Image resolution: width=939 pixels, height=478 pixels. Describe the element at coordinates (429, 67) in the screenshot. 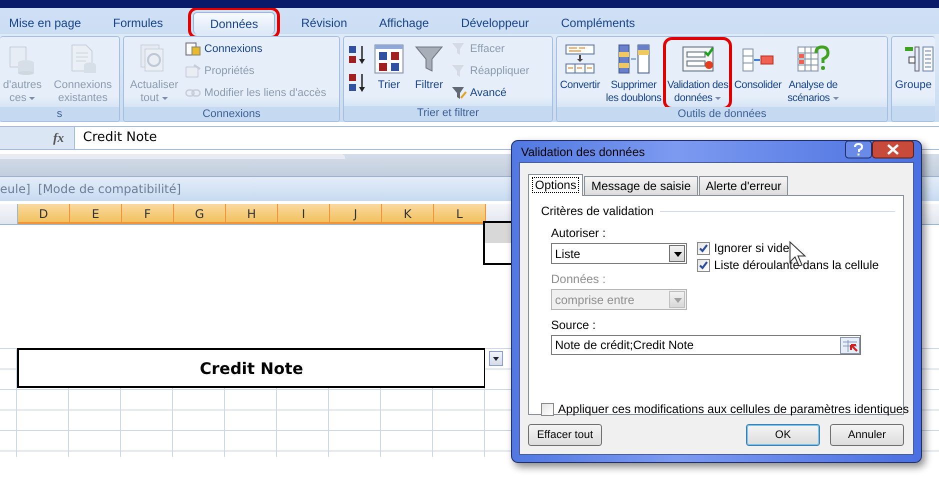

I see `ribbon-button: Filtrer` at that location.